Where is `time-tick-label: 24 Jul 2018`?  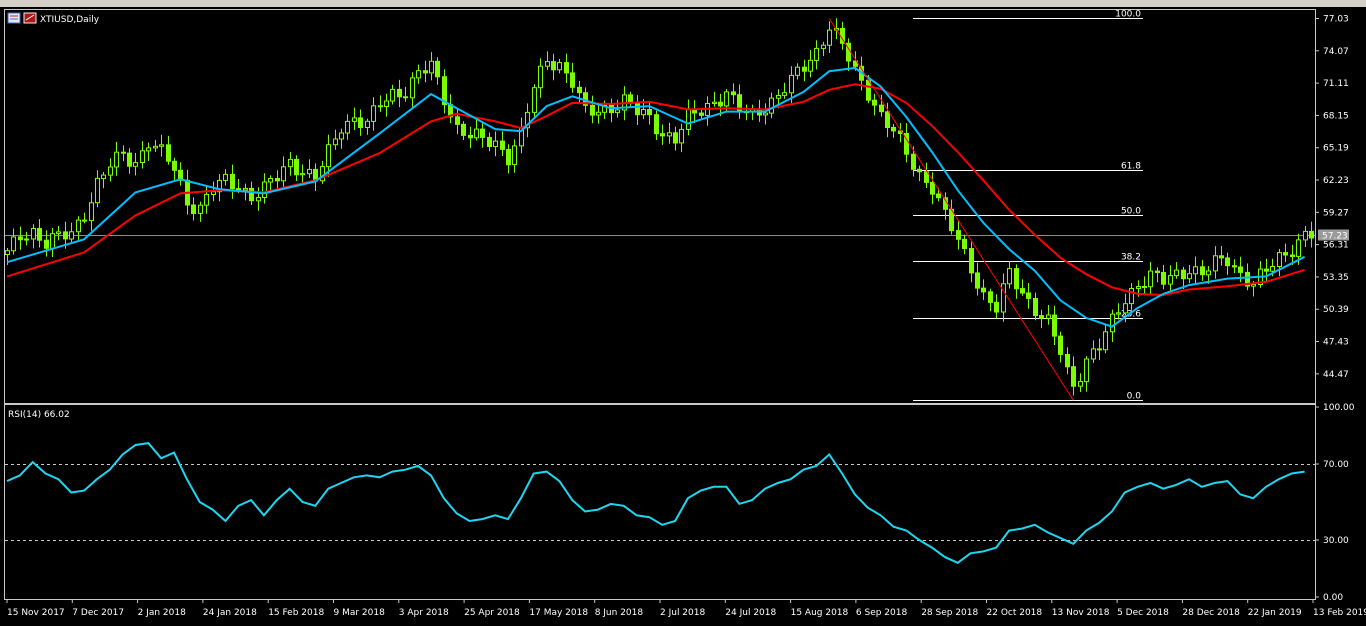 time-tick-label: 24 Jul 2018 is located at coordinates (750, 613).